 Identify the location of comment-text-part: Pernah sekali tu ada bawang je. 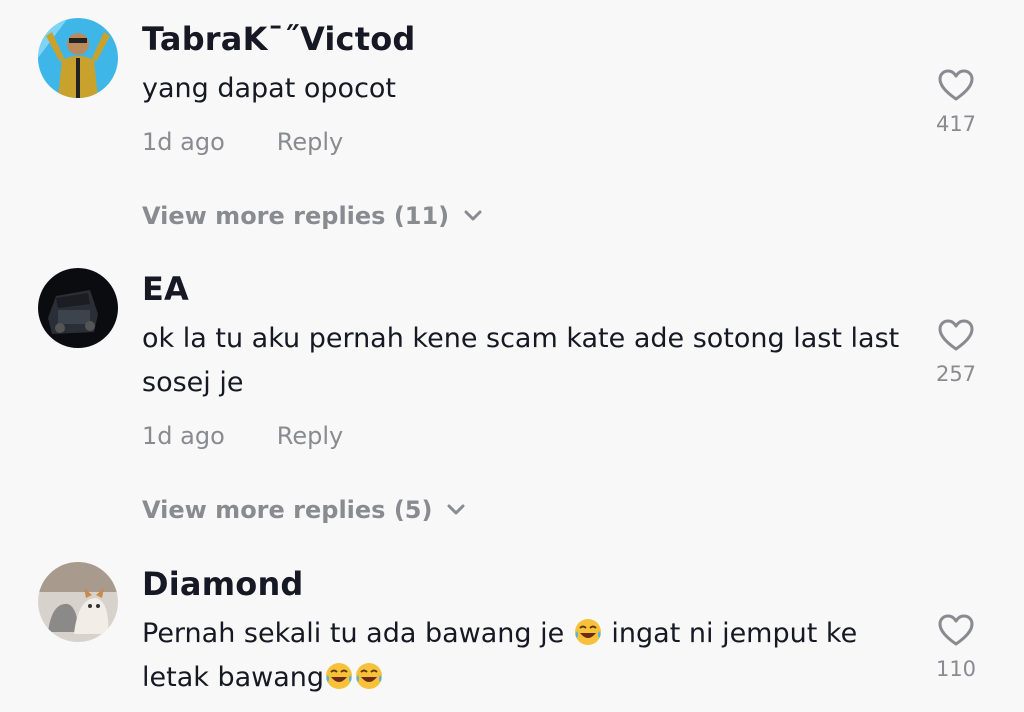
(357, 633).